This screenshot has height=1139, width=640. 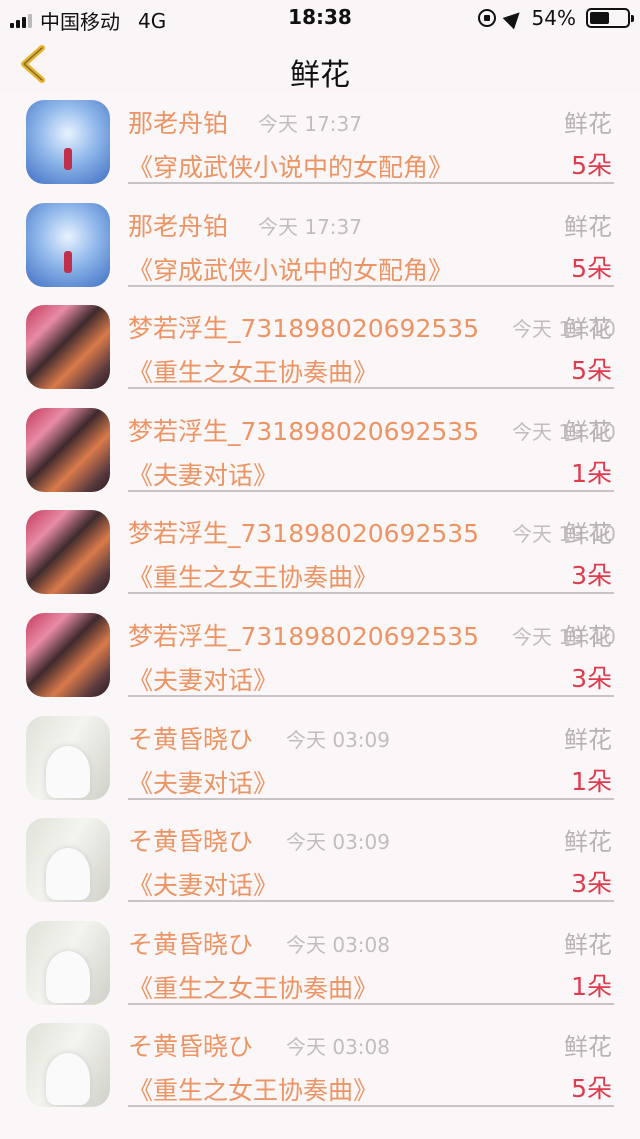 I want to click on battery-fill, so click(x=600, y=18).